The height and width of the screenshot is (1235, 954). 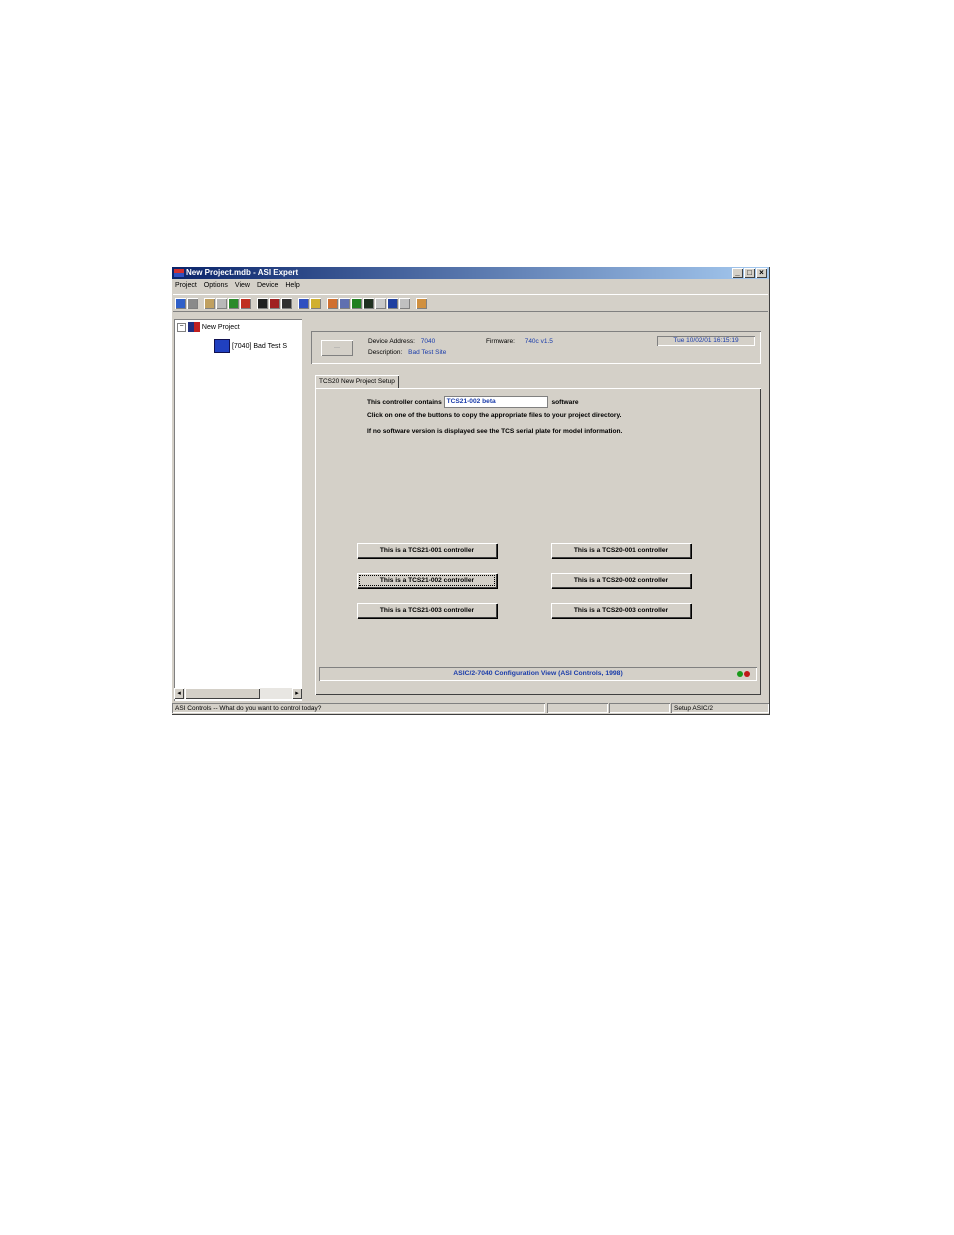 What do you see at coordinates (427, 610) in the screenshot?
I see `tcs21-003-button: This is a TCS21-003 controller` at bounding box center [427, 610].